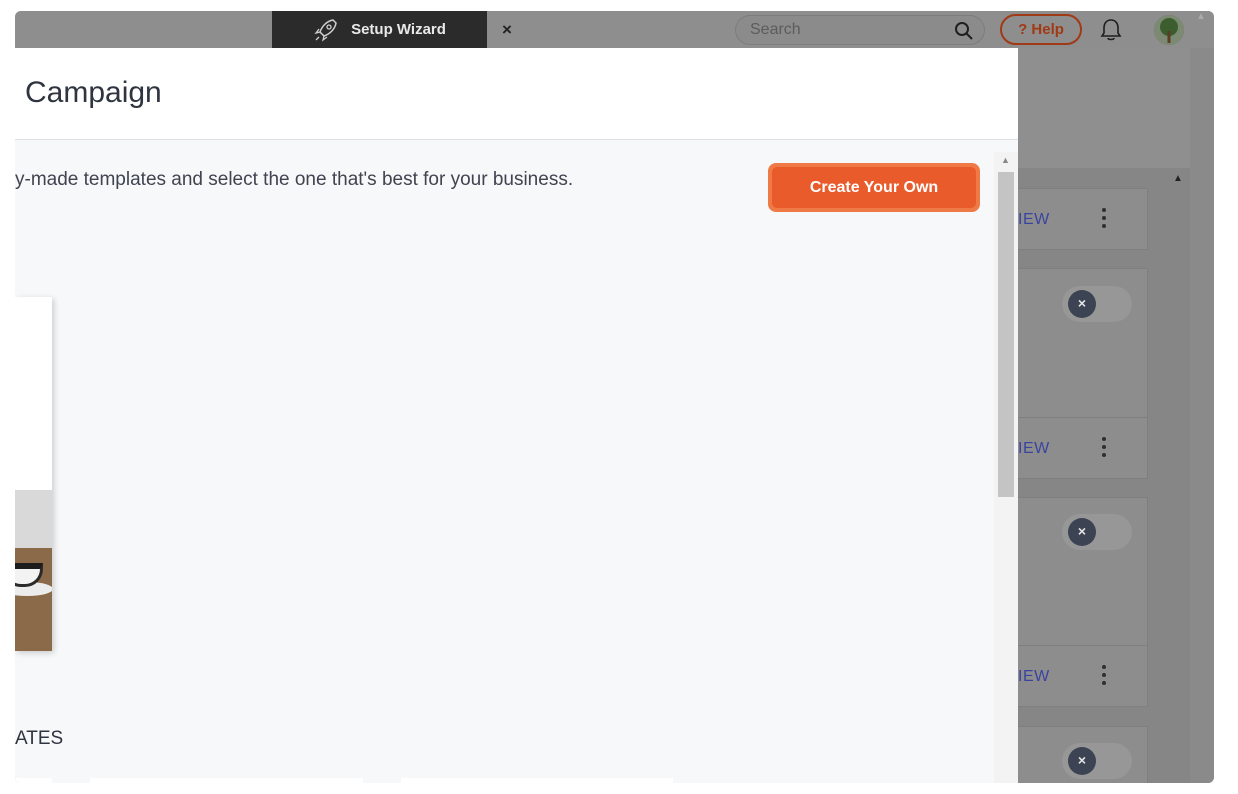 The width and height of the screenshot is (1238, 794). Describe the element at coordinates (507, 30) in the screenshot. I see `close-wizard-button: ×` at that location.